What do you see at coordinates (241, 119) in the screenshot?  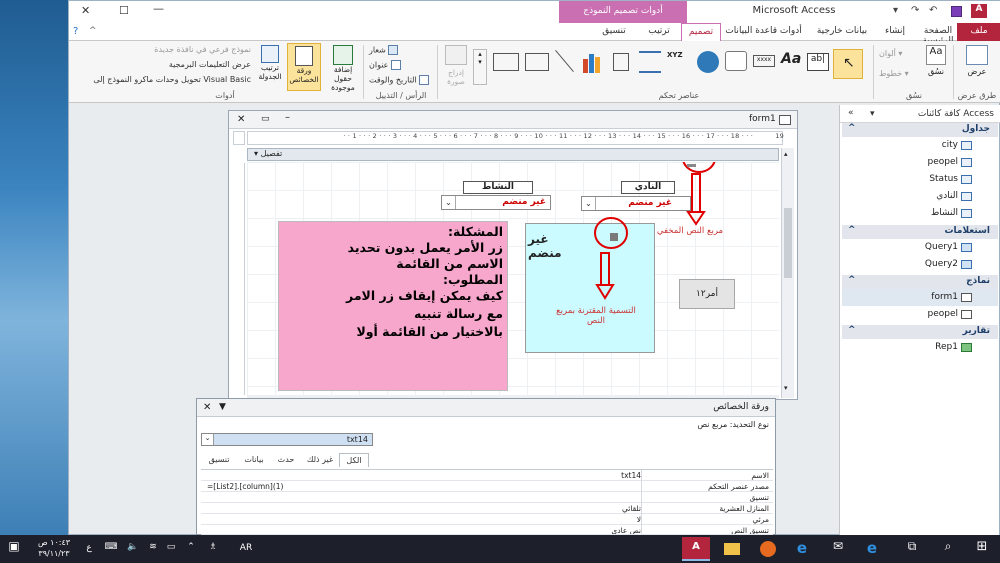 I see `form-close-button: ✕` at bounding box center [241, 119].